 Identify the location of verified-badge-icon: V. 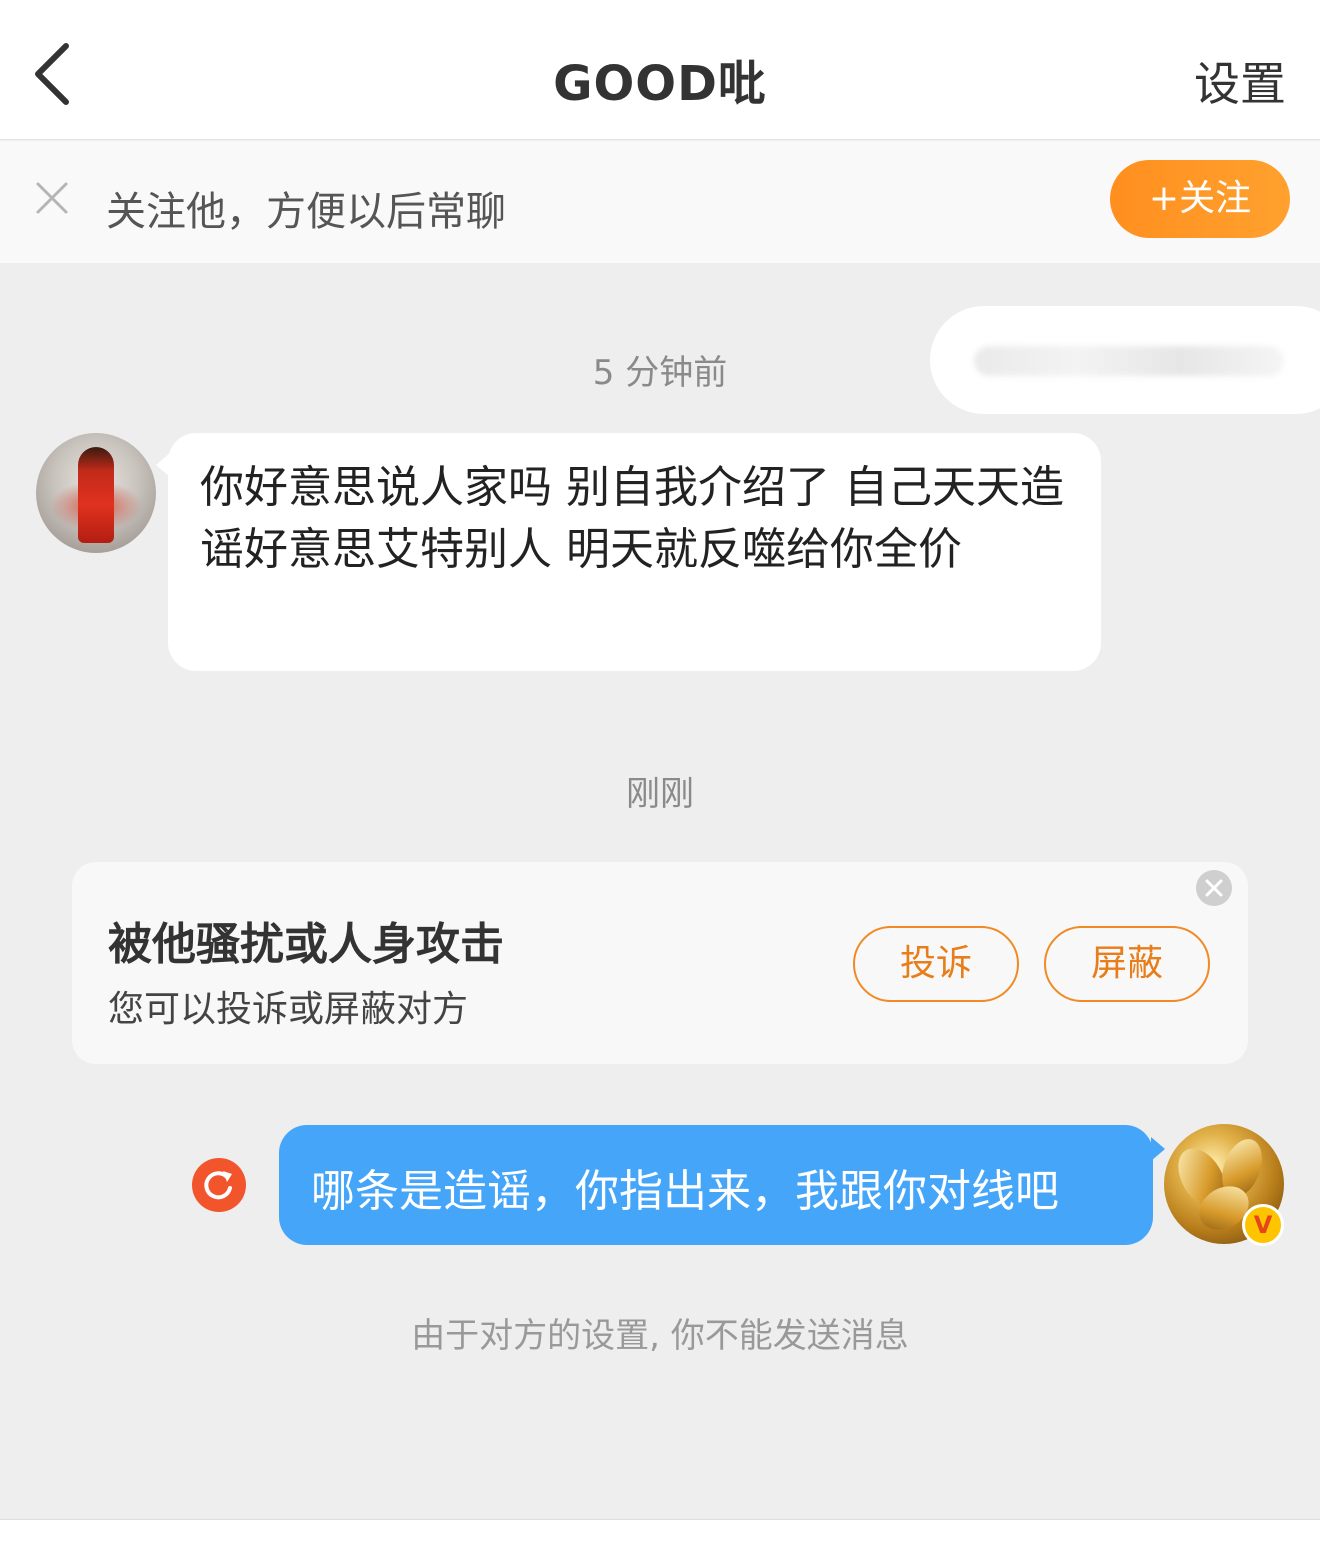
(1263, 1225).